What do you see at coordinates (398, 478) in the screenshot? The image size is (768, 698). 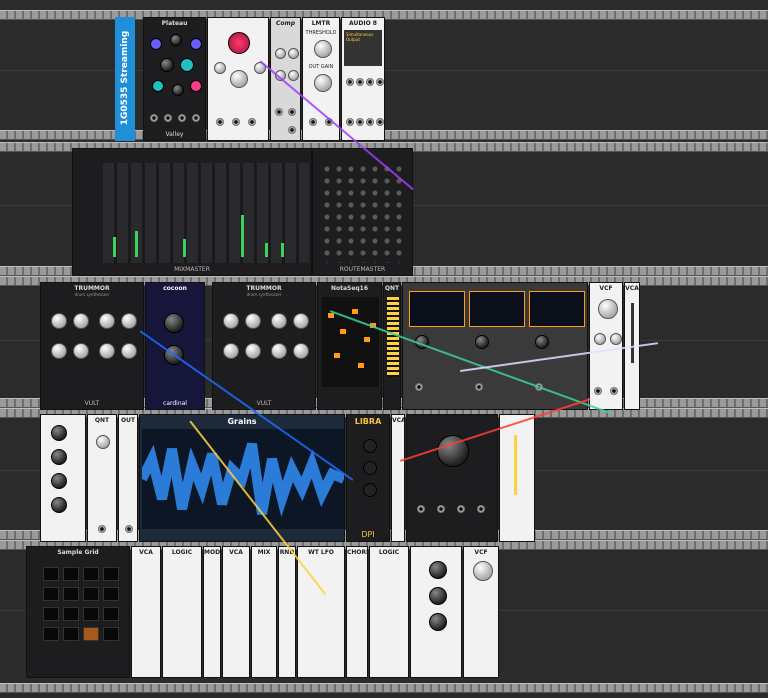 I see `module-vca-mid: VCA` at bounding box center [398, 478].